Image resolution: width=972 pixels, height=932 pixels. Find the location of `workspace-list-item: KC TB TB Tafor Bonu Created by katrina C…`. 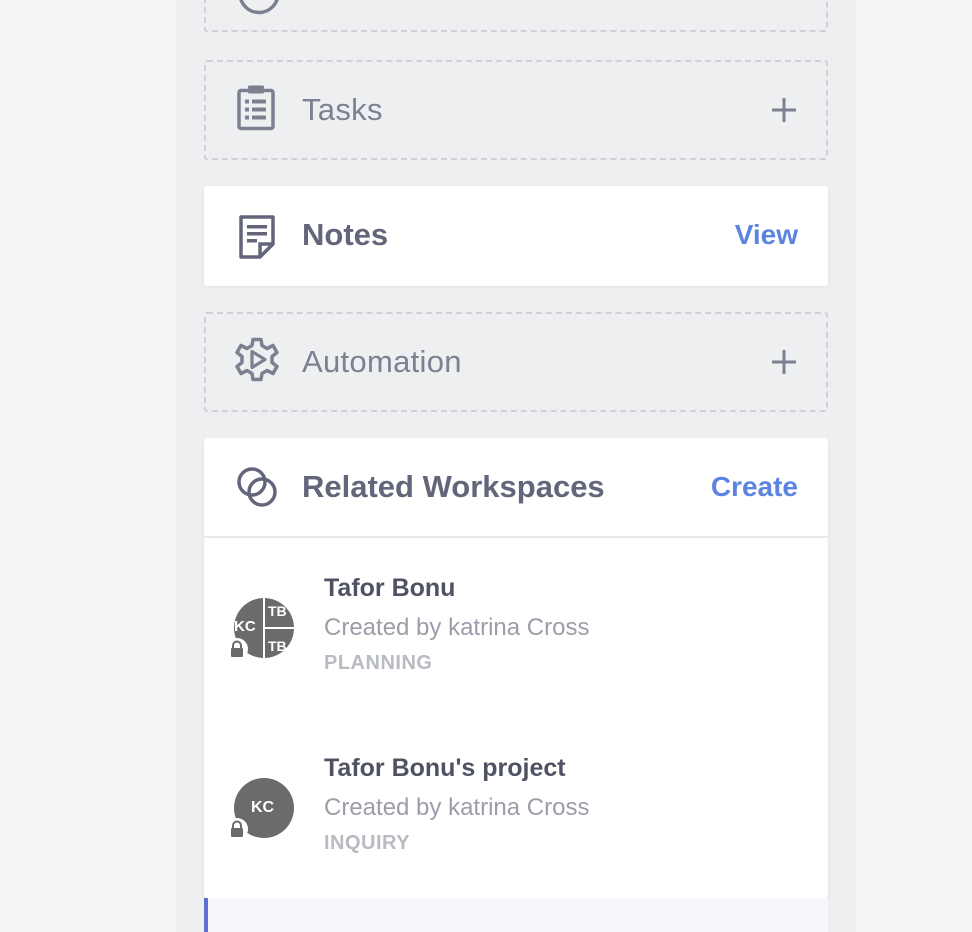

workspace-list-item: KC TB TB Tafor Bonu Created by katrina C… is located at coordinates (516, 628).